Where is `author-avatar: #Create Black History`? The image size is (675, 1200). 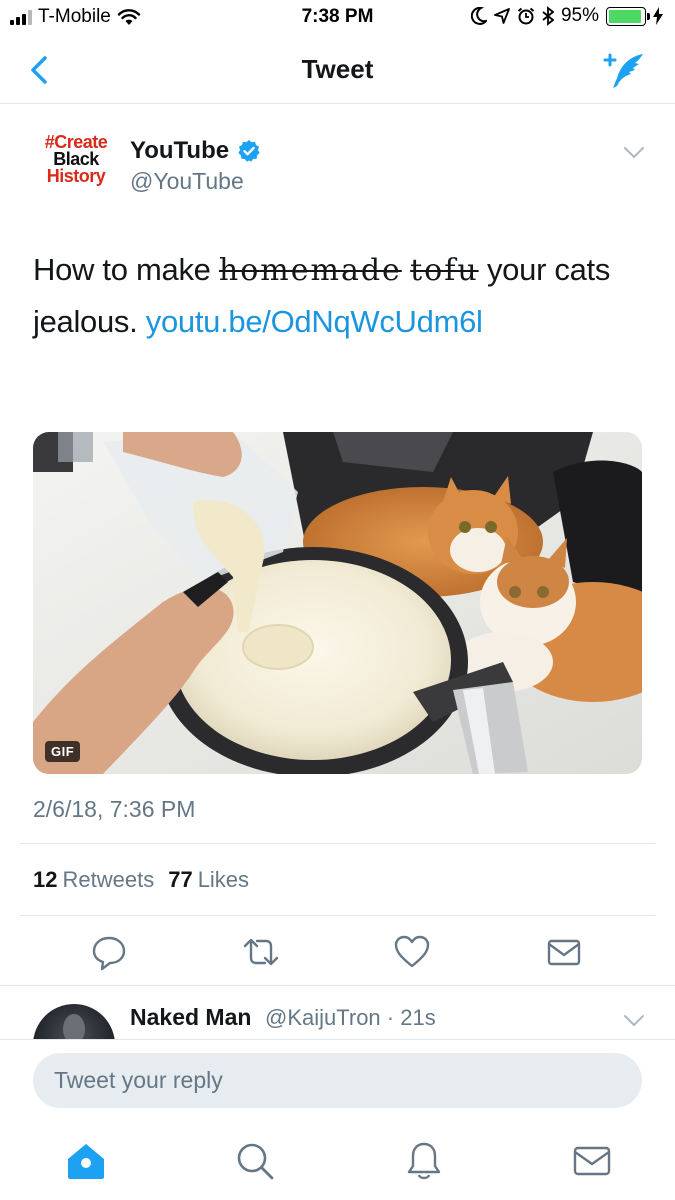
author-avatar: #Create Black History is located at coordinates (76, 169).